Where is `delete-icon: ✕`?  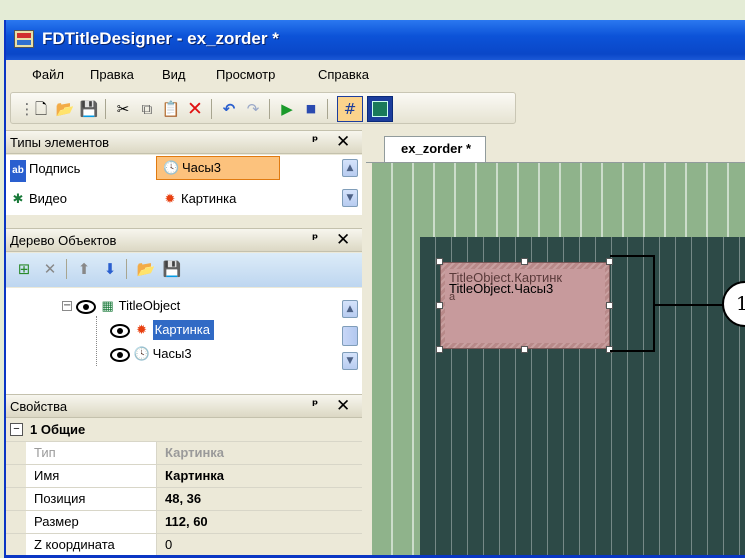 delete-icon: ✕ is located at coordinates (195, 109).